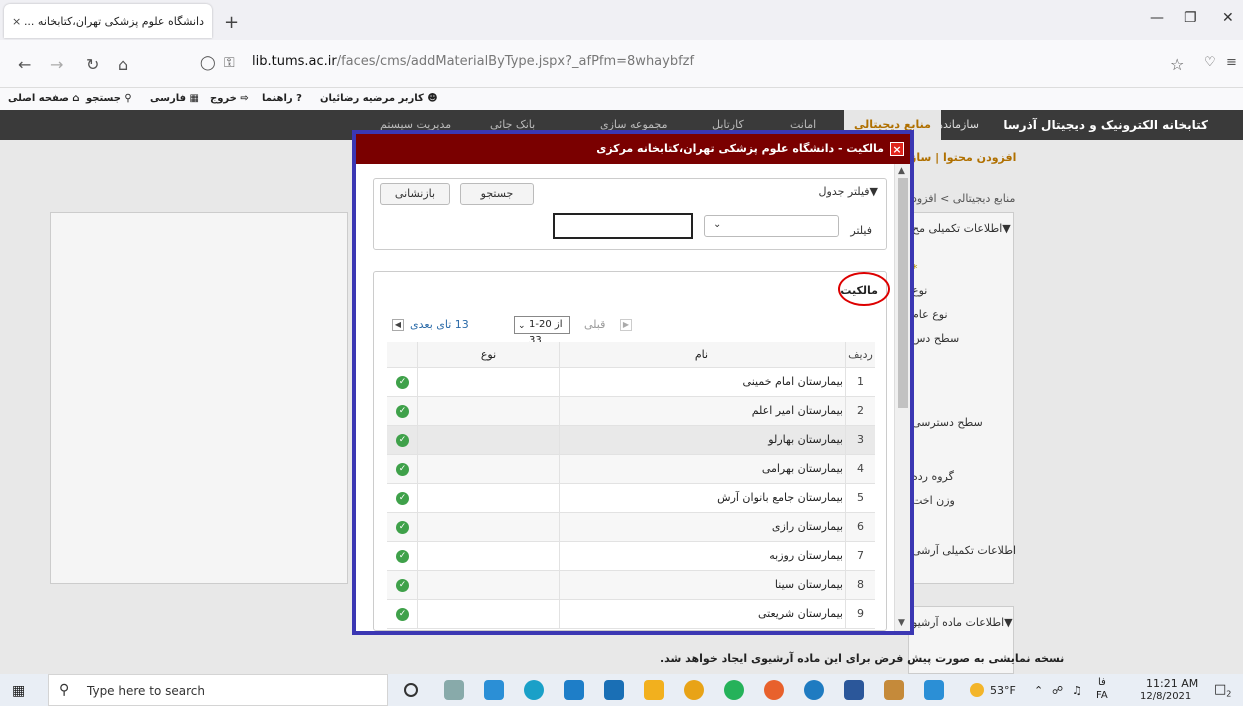 The height and width of the screenshot is (706, 1243). What do you see at coordinates (411, 690) in the screenshot?
I see `cortana-icon` at bounding box center [411, 690].